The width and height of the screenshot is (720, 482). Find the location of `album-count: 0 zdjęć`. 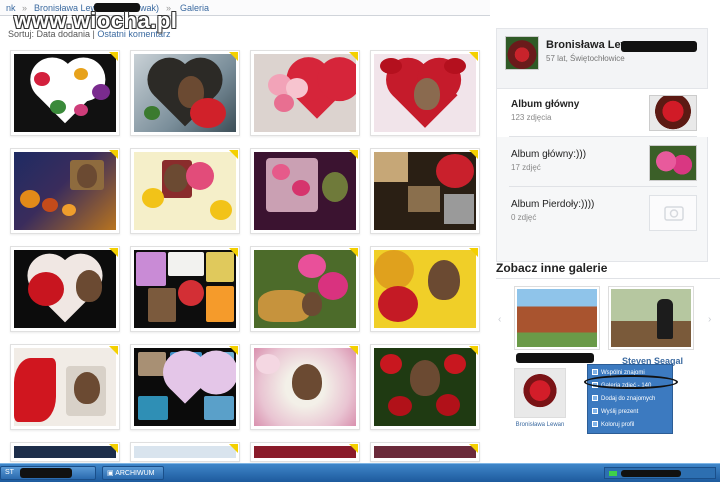

album-count: 0 zdjęć is located at coordinates (524, 217).